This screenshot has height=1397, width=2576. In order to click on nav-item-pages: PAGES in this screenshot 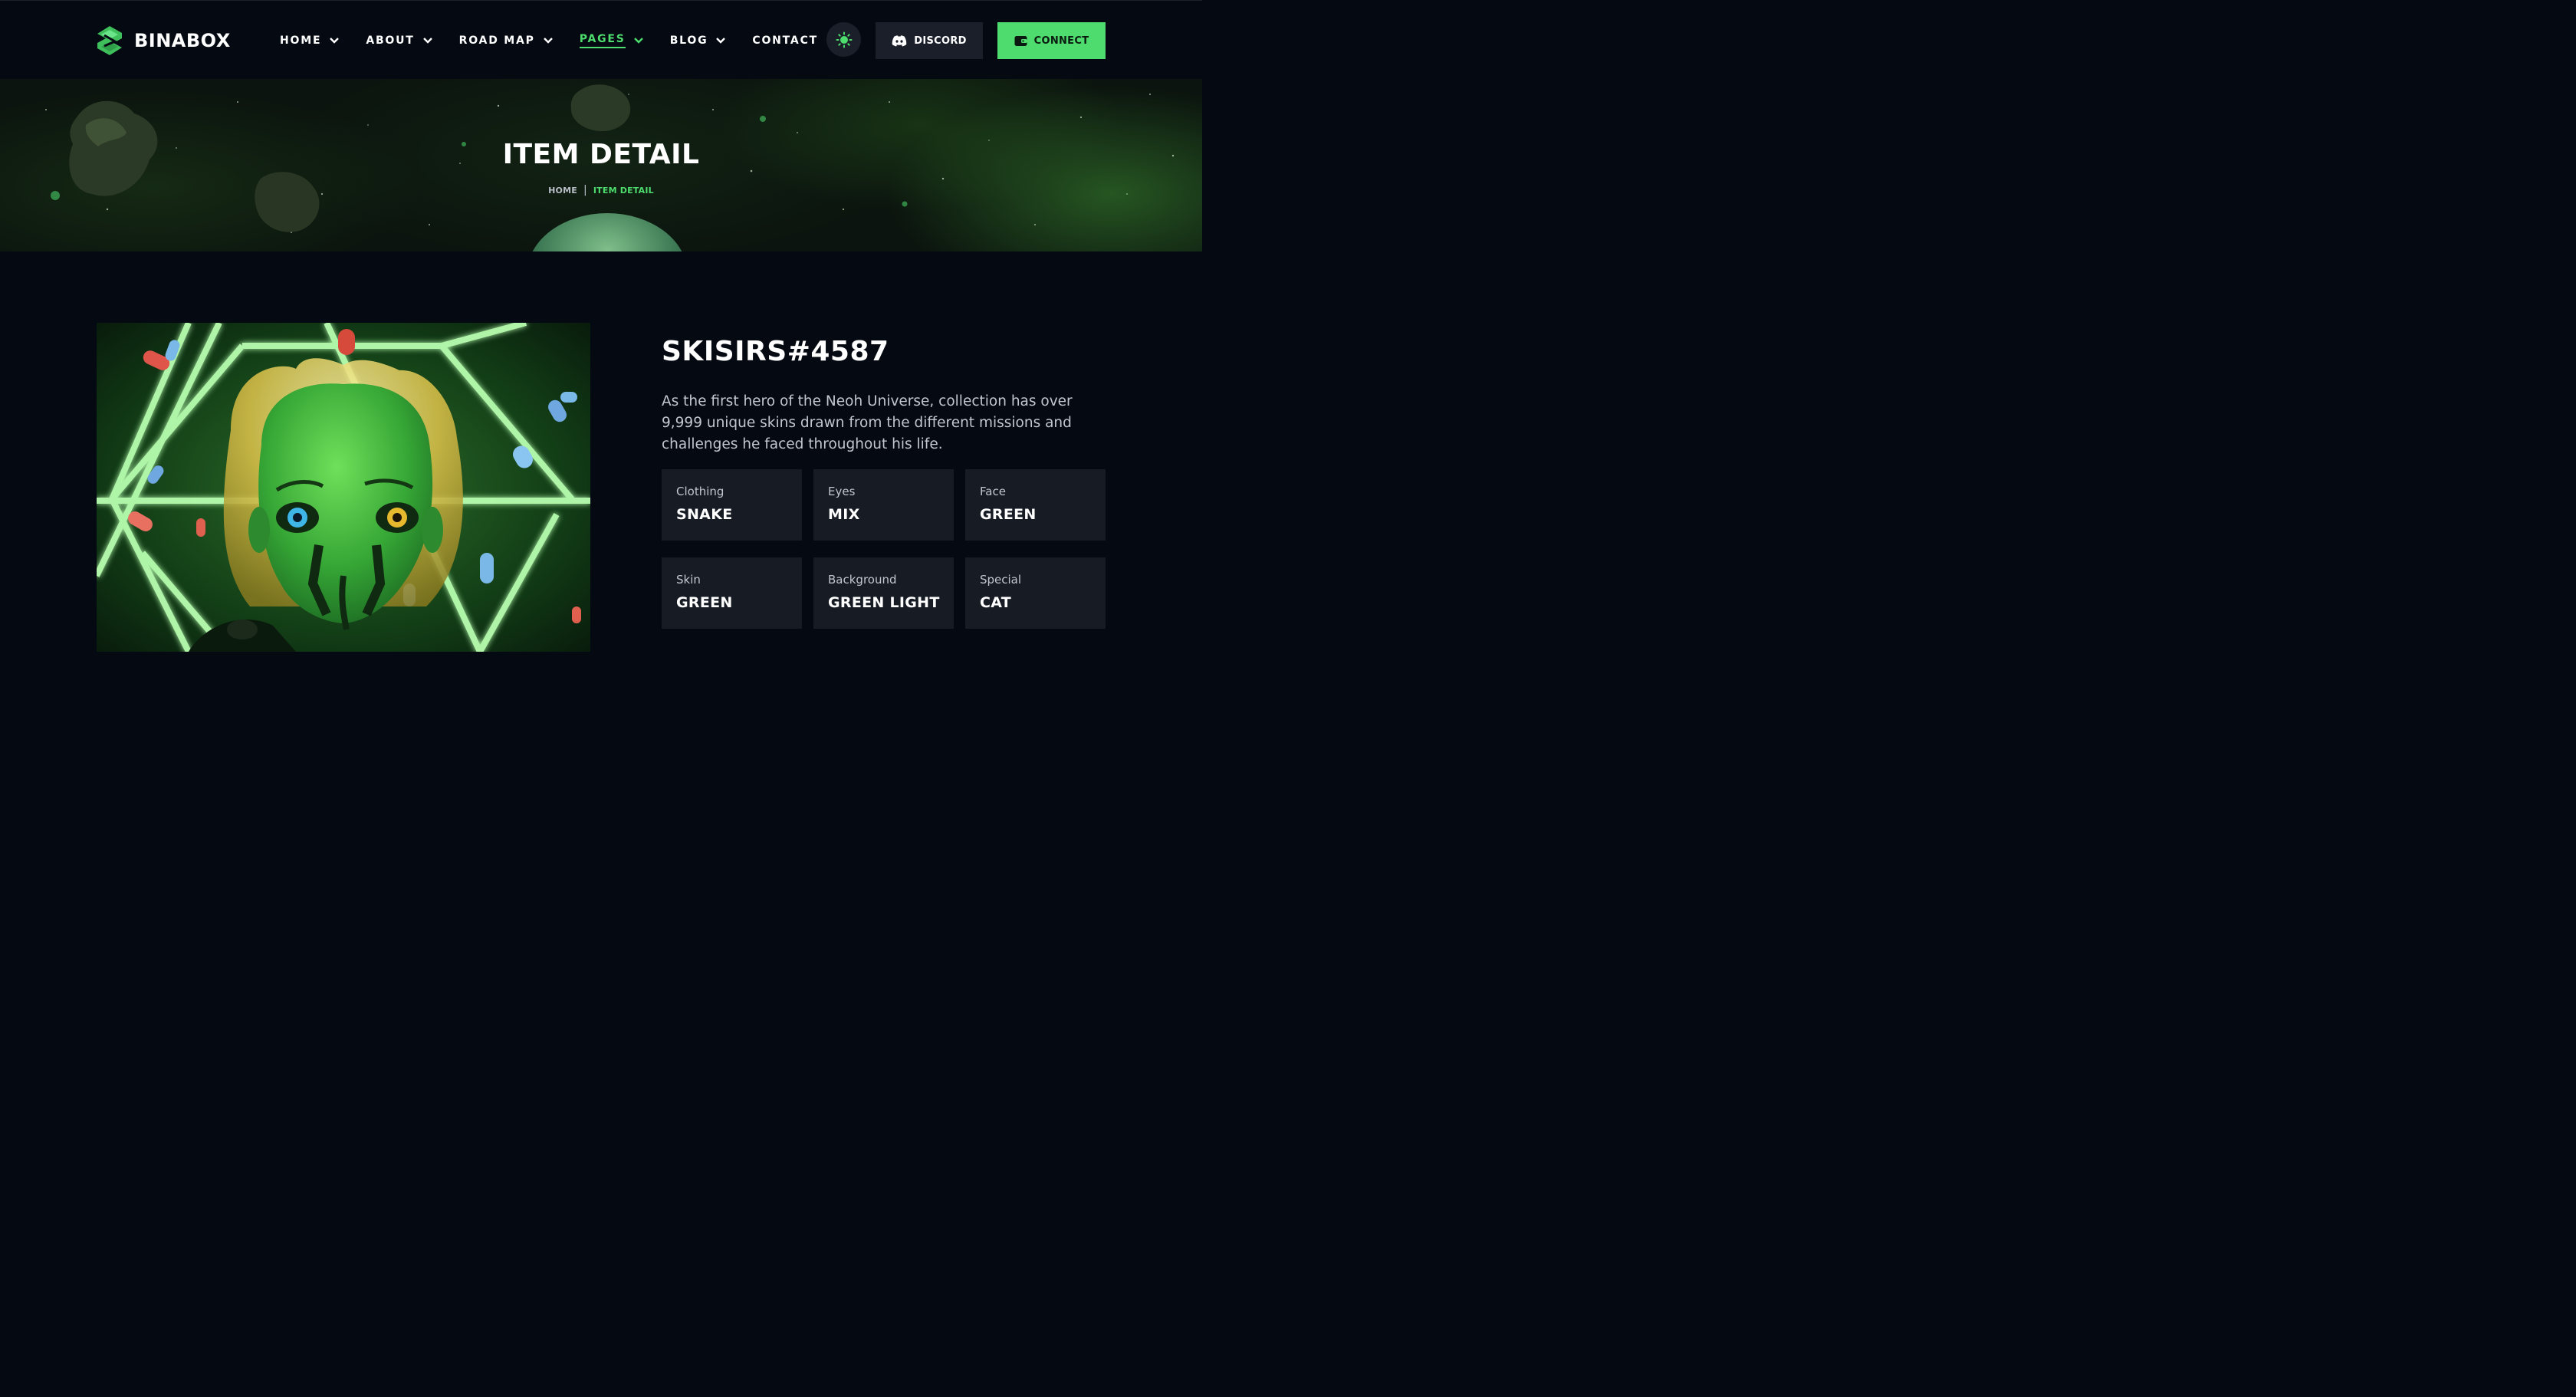, I will do `click(611, 40)`.